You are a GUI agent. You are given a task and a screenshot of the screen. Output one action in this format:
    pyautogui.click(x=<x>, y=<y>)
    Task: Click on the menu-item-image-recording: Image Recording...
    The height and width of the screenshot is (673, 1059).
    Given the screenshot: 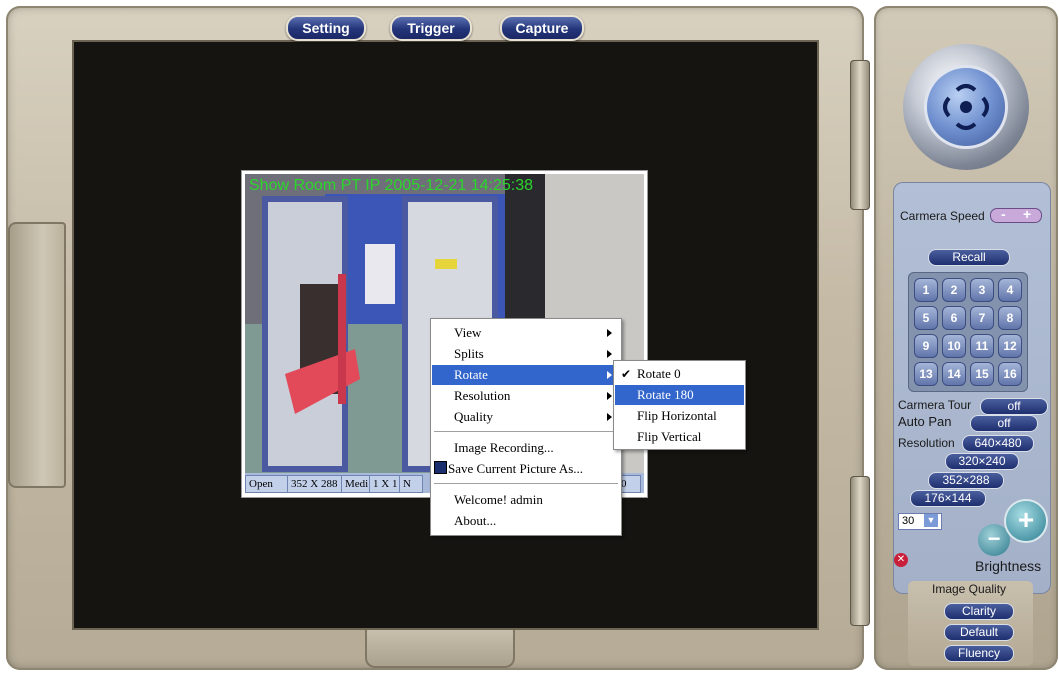 What is the action you would take?
    pyautogui.click(x=526, y=448)
    